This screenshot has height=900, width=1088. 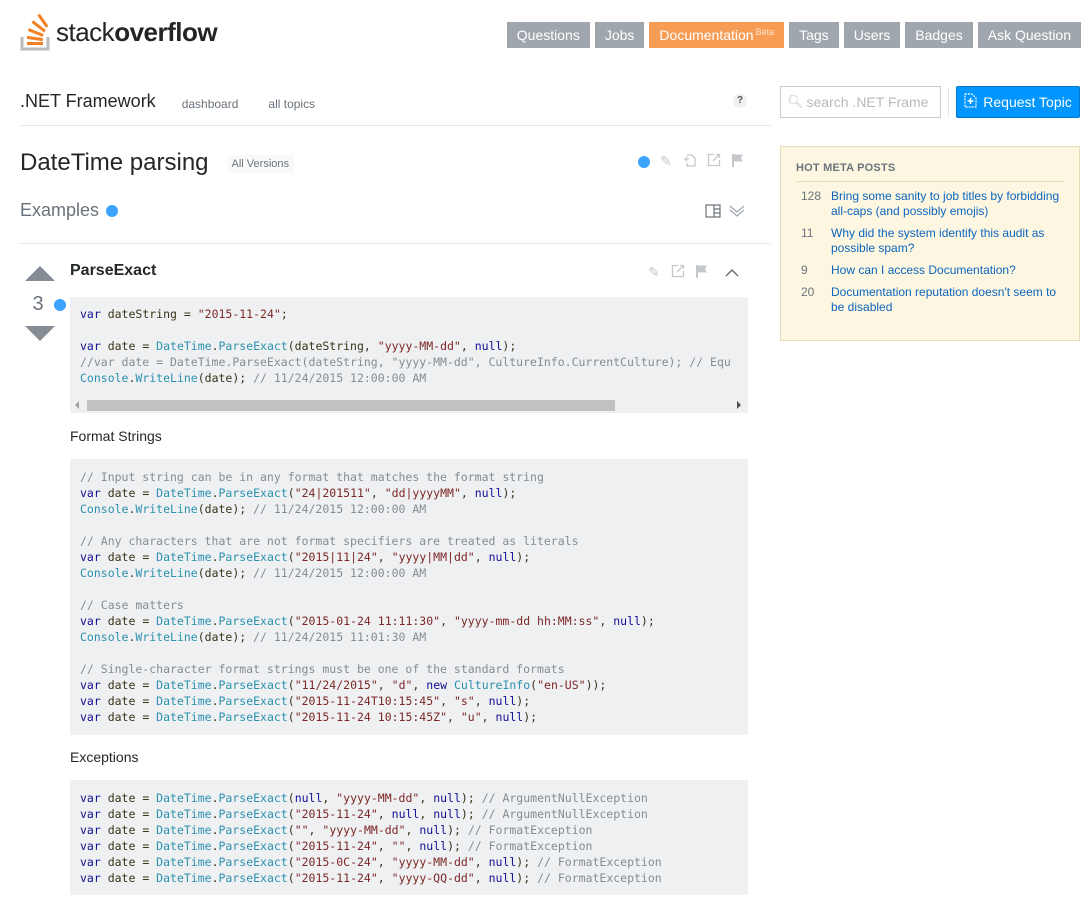 What do you see at coordinates (395, 163) in the screenshot?
I see `page-title-row: DateTime parsing All Versions ✎` at bounding box center [395, 163].